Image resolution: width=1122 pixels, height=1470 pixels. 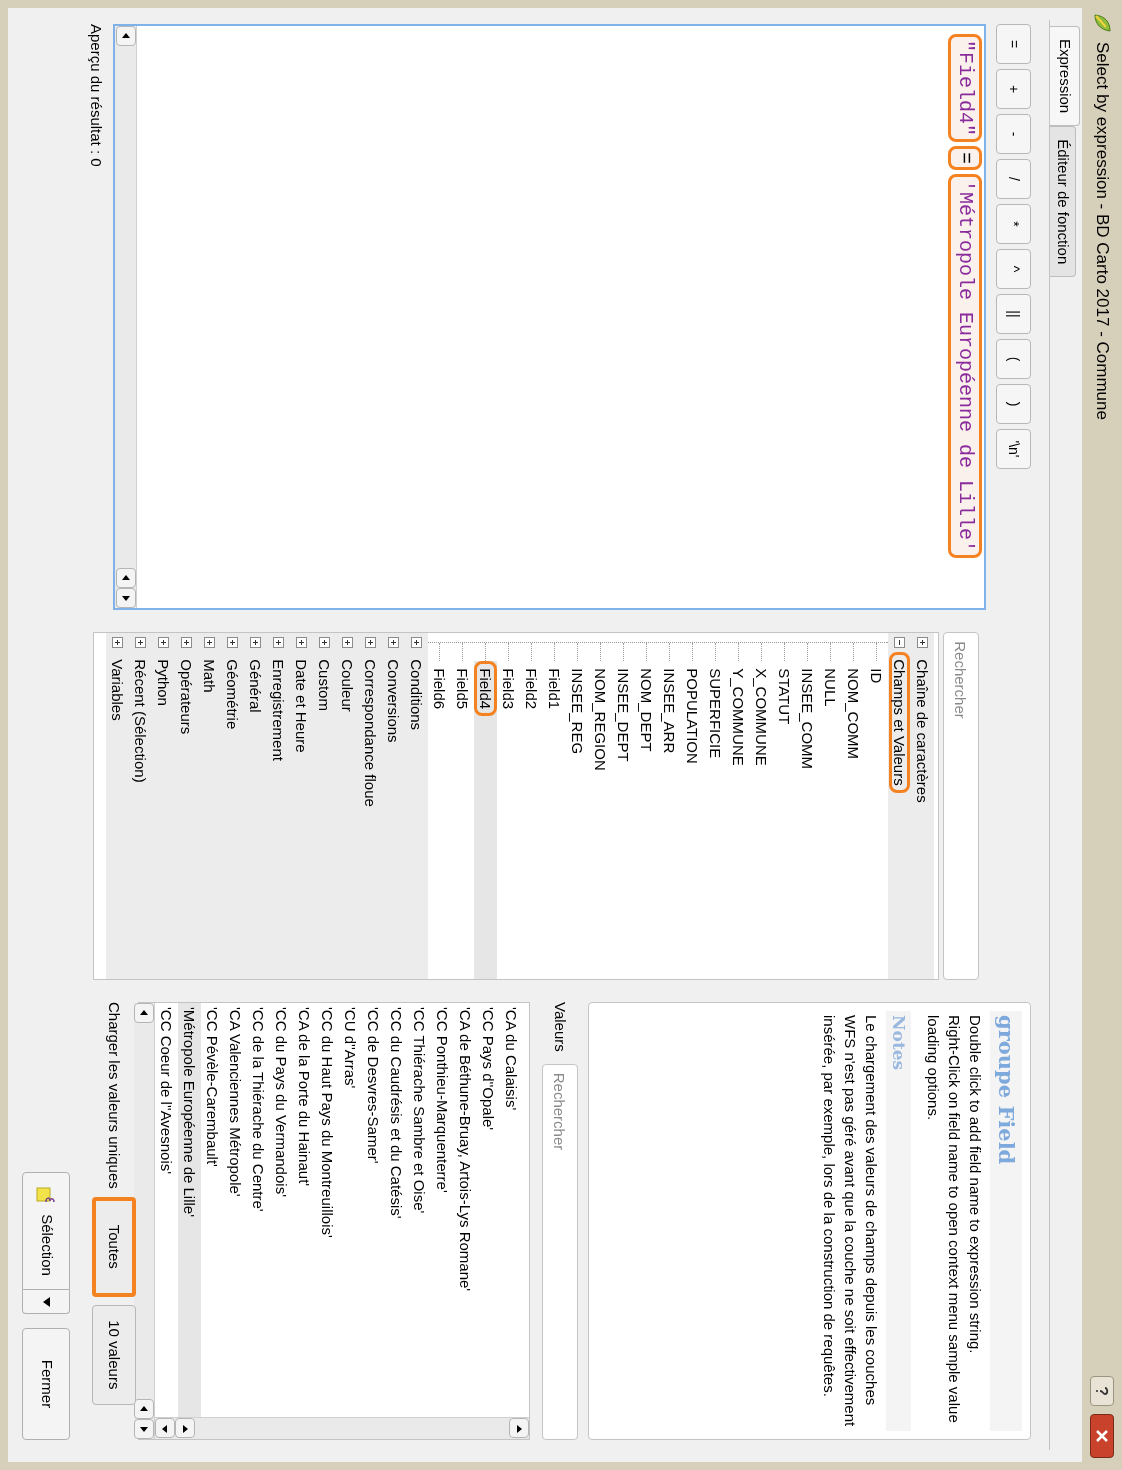 I want to click on value-item: 'CC du Pays du Vermandois', so click(x=281, y=1210).